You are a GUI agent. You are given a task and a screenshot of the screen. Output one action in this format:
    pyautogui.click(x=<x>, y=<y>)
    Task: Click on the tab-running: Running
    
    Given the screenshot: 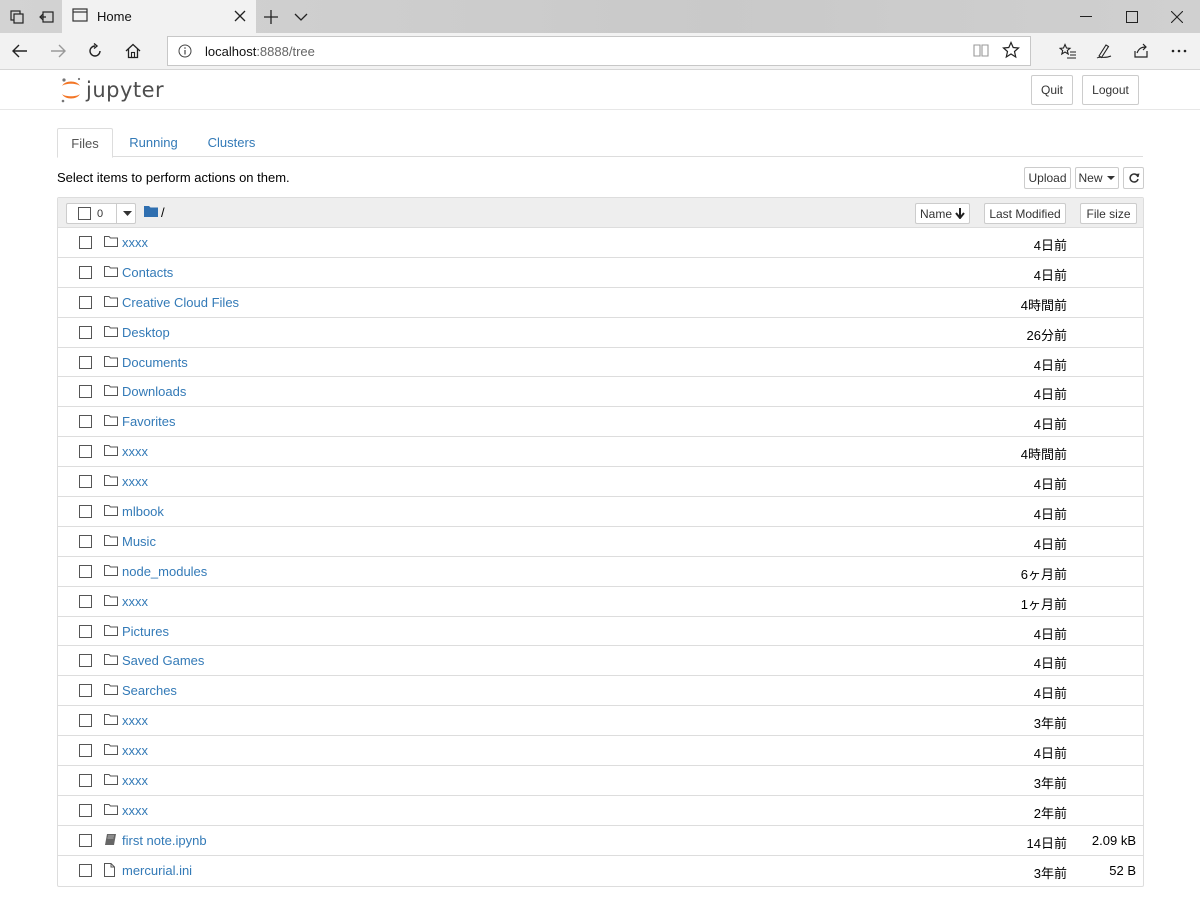 What is the action you would take?
    pyautogui.click(x=153, y=142)
    